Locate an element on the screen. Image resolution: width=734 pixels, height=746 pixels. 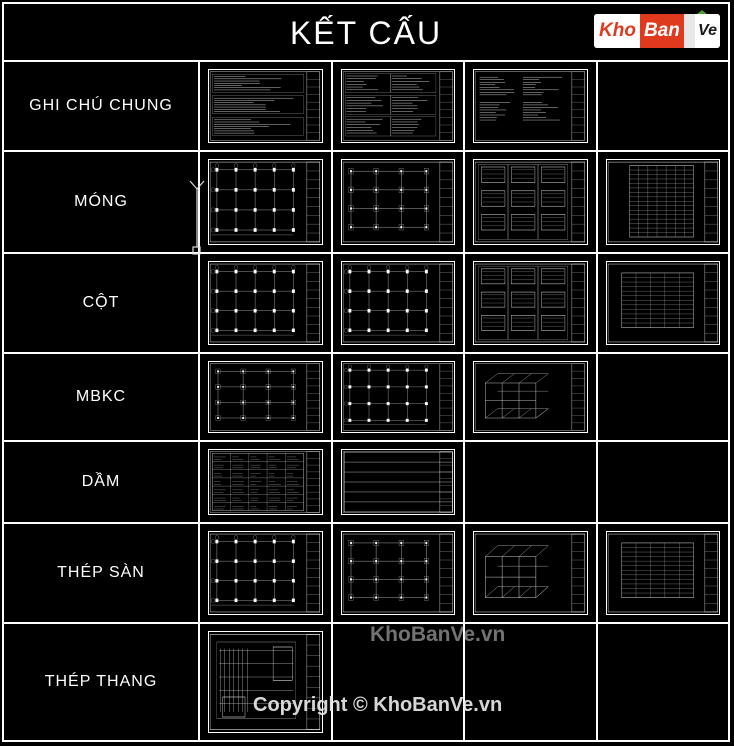
table-row: MBKC is located at coordinates (366, 398).